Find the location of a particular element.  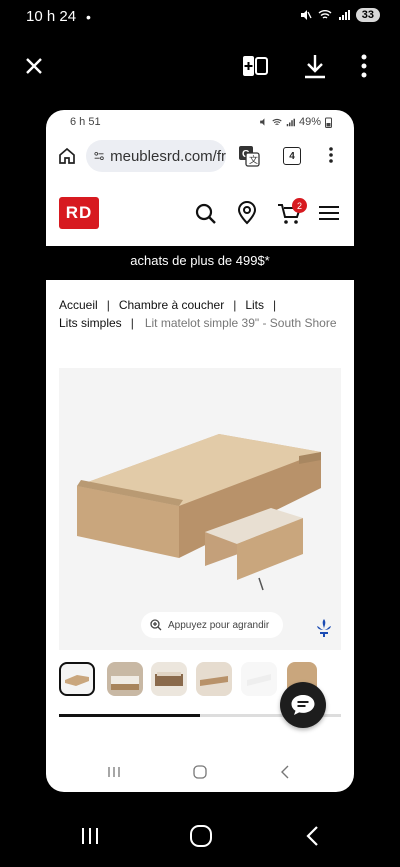

zoom-hint: Appuyez pour agrandir is located at coordinates (212, 625).